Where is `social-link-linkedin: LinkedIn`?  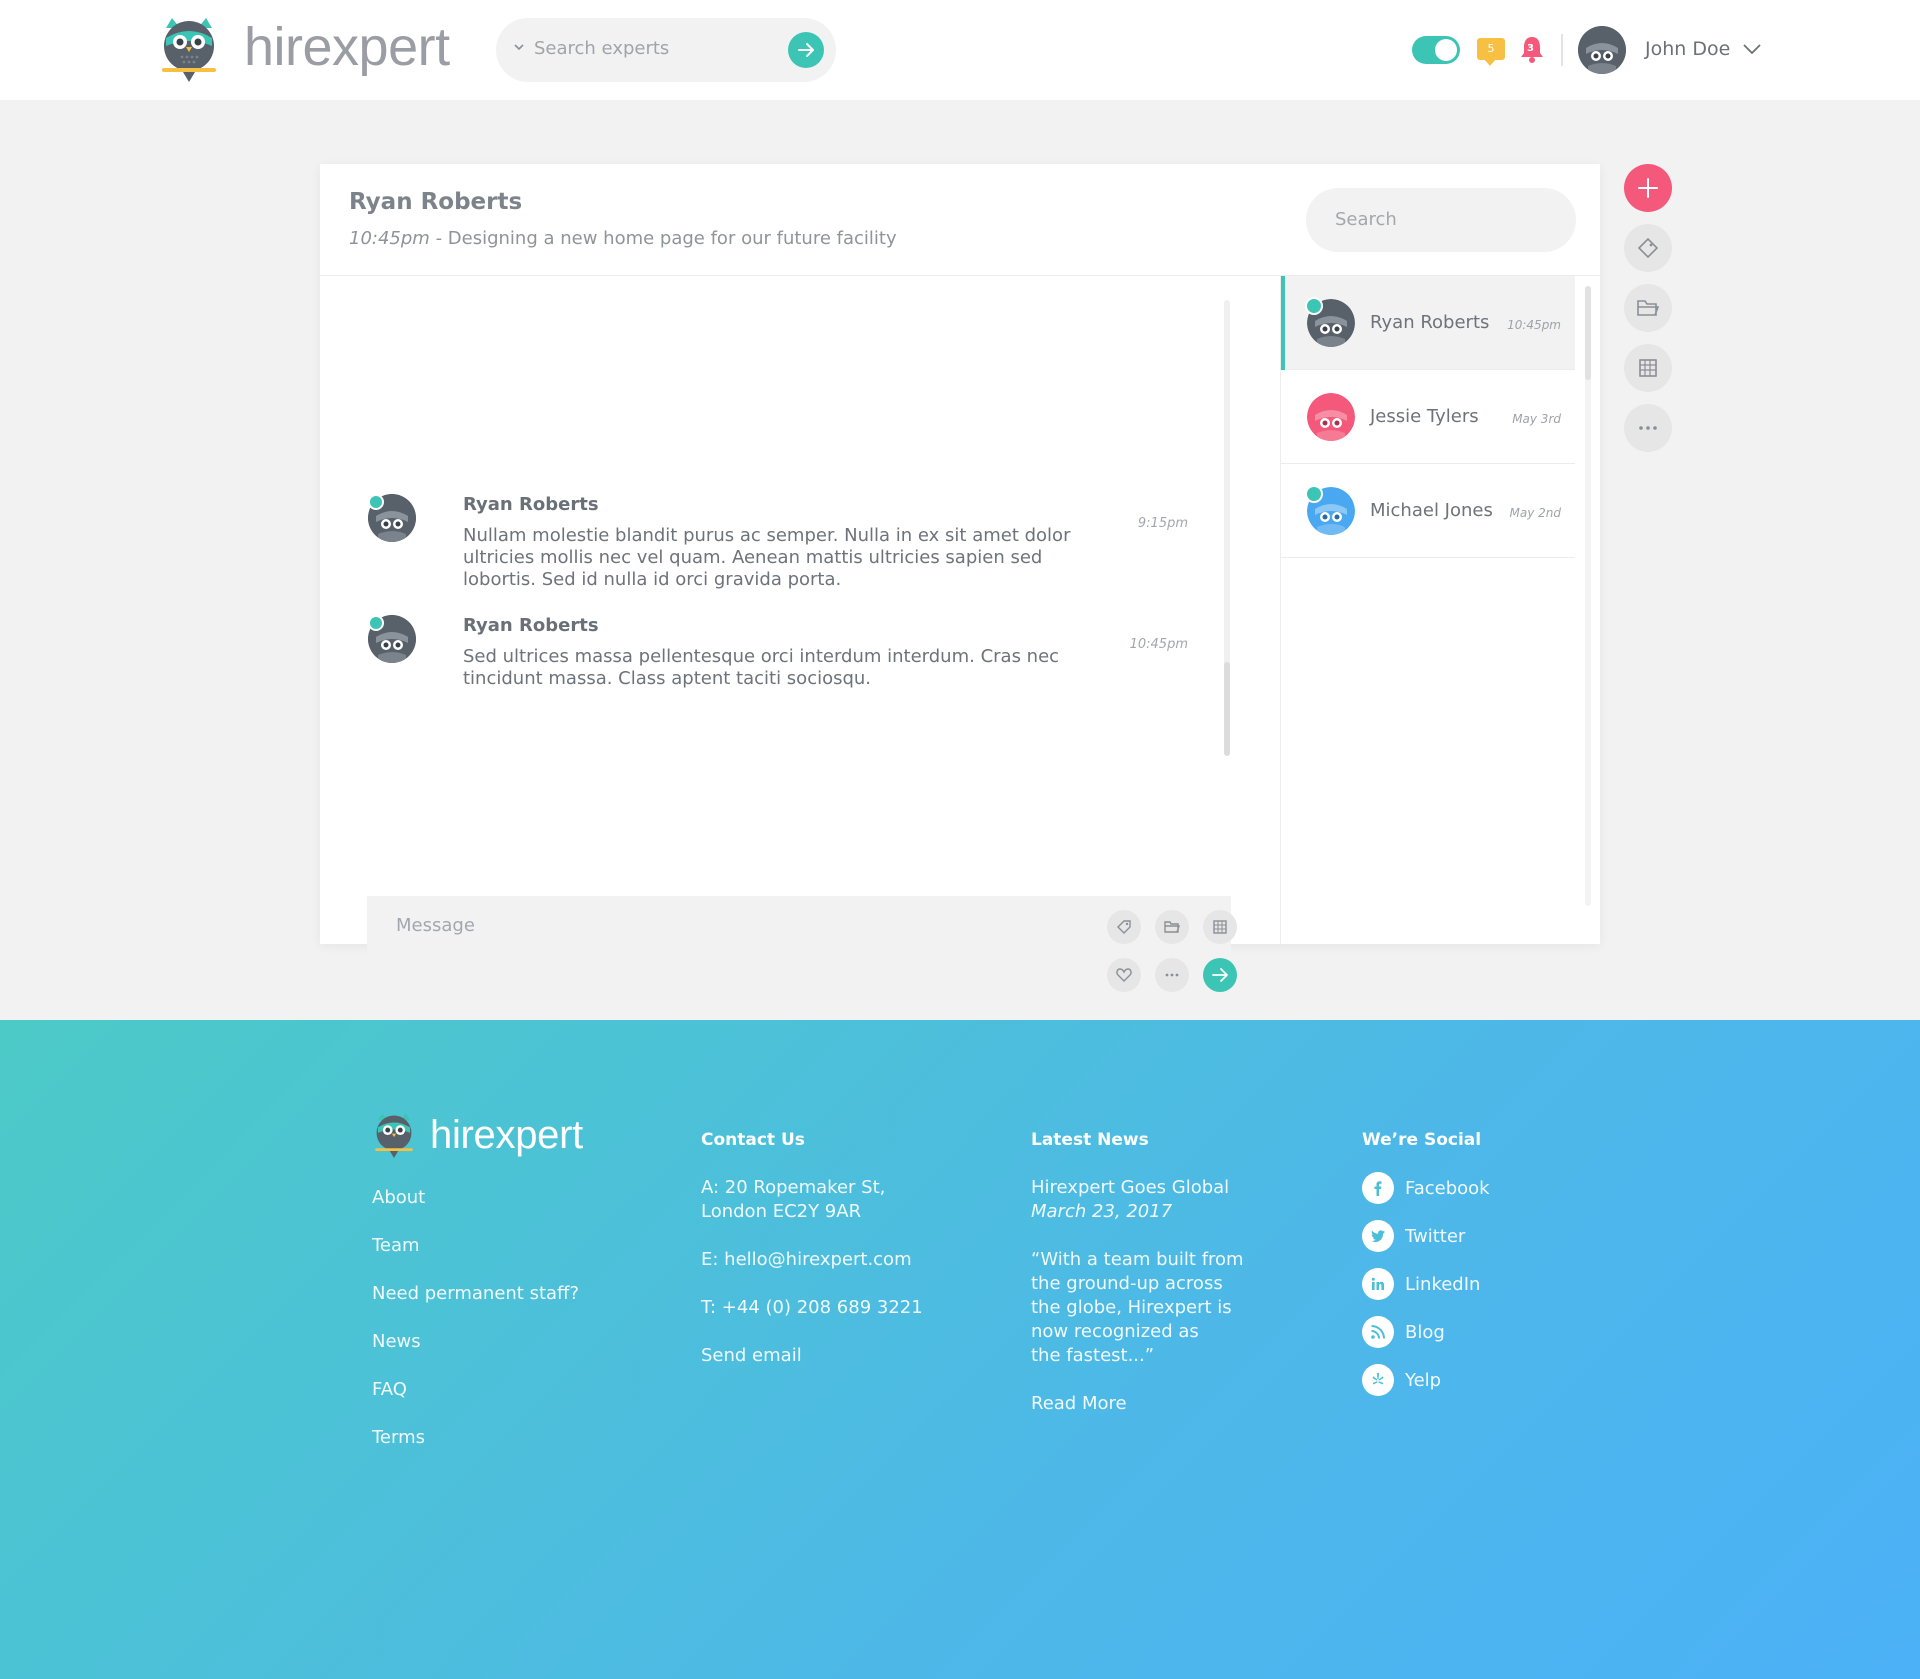
social-link-linkedin: LinkedIn is located at coordinates (1421, 1284).